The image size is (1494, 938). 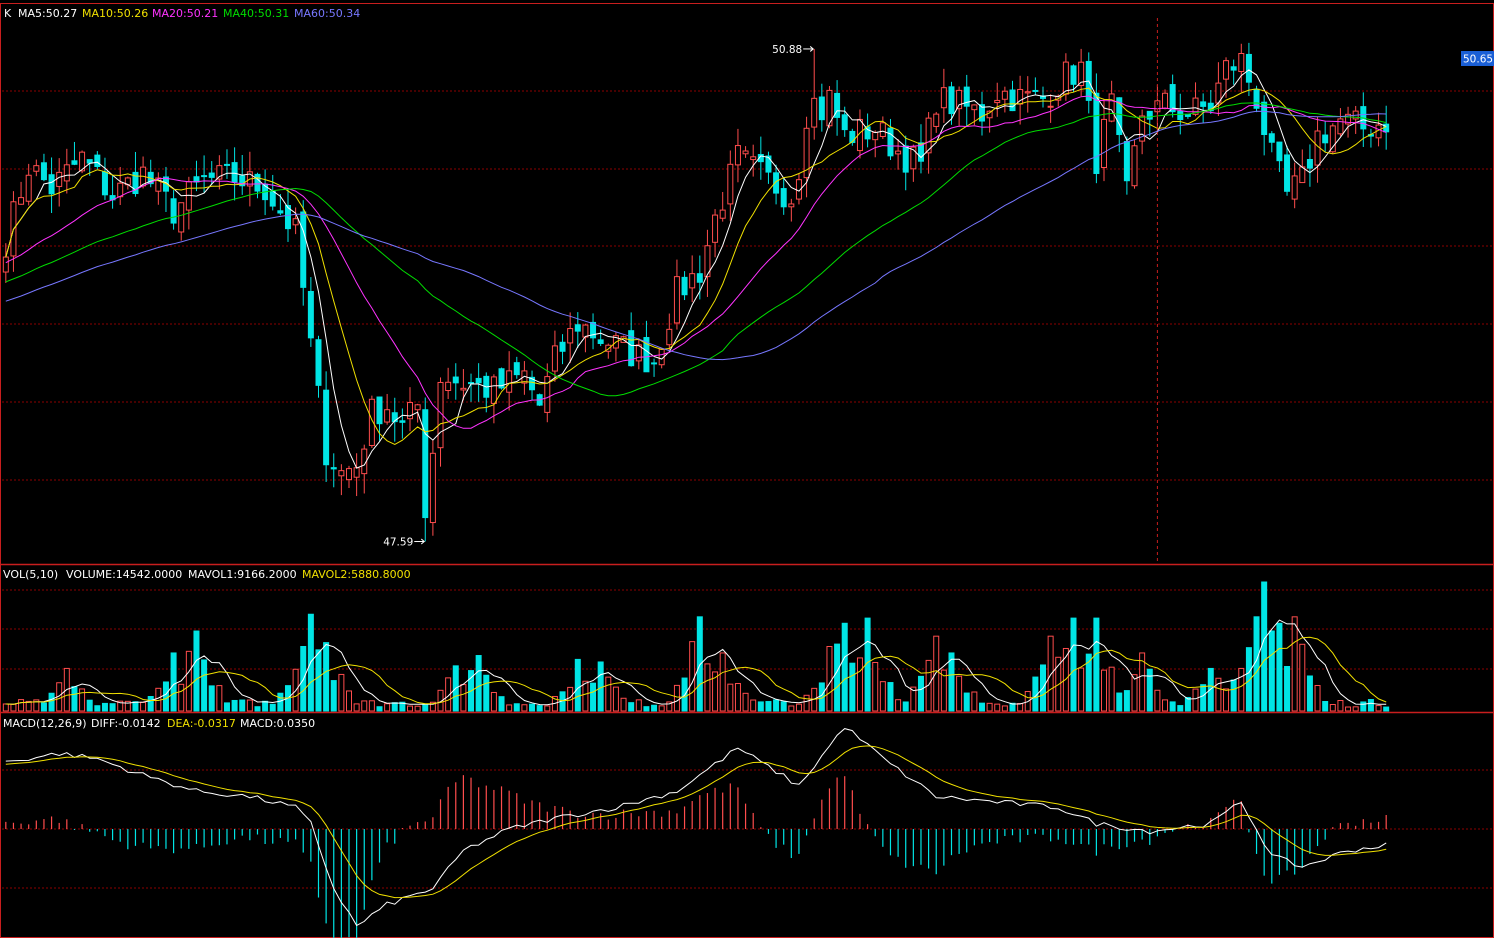 What do you see at coordinates (696, 646) in the screenshot?
I see `volume-bars` at bounding box center [696, 646].